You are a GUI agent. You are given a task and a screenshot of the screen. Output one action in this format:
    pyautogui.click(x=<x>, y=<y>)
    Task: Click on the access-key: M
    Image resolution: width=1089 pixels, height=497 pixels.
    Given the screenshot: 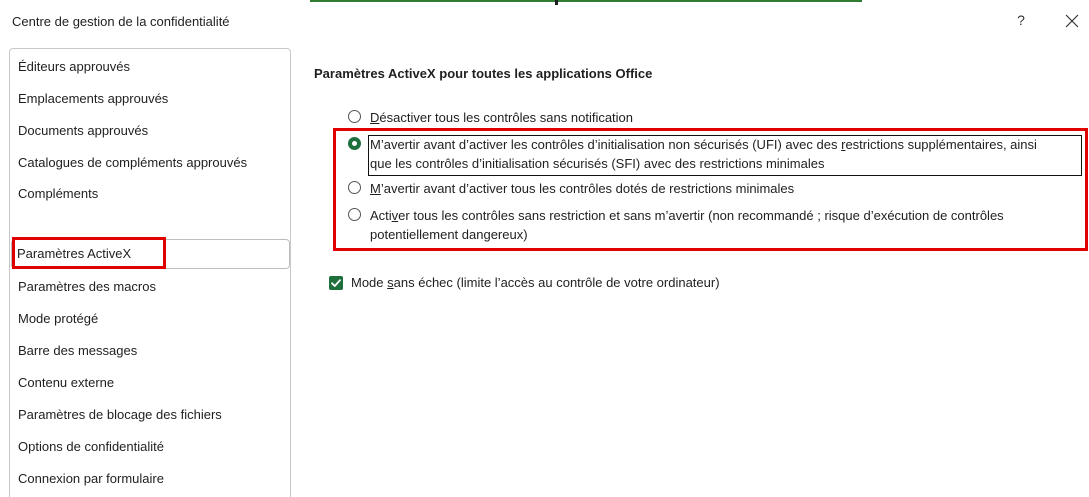 What is the action you would take?
    pyautogui.click(x=375, y=188)
    